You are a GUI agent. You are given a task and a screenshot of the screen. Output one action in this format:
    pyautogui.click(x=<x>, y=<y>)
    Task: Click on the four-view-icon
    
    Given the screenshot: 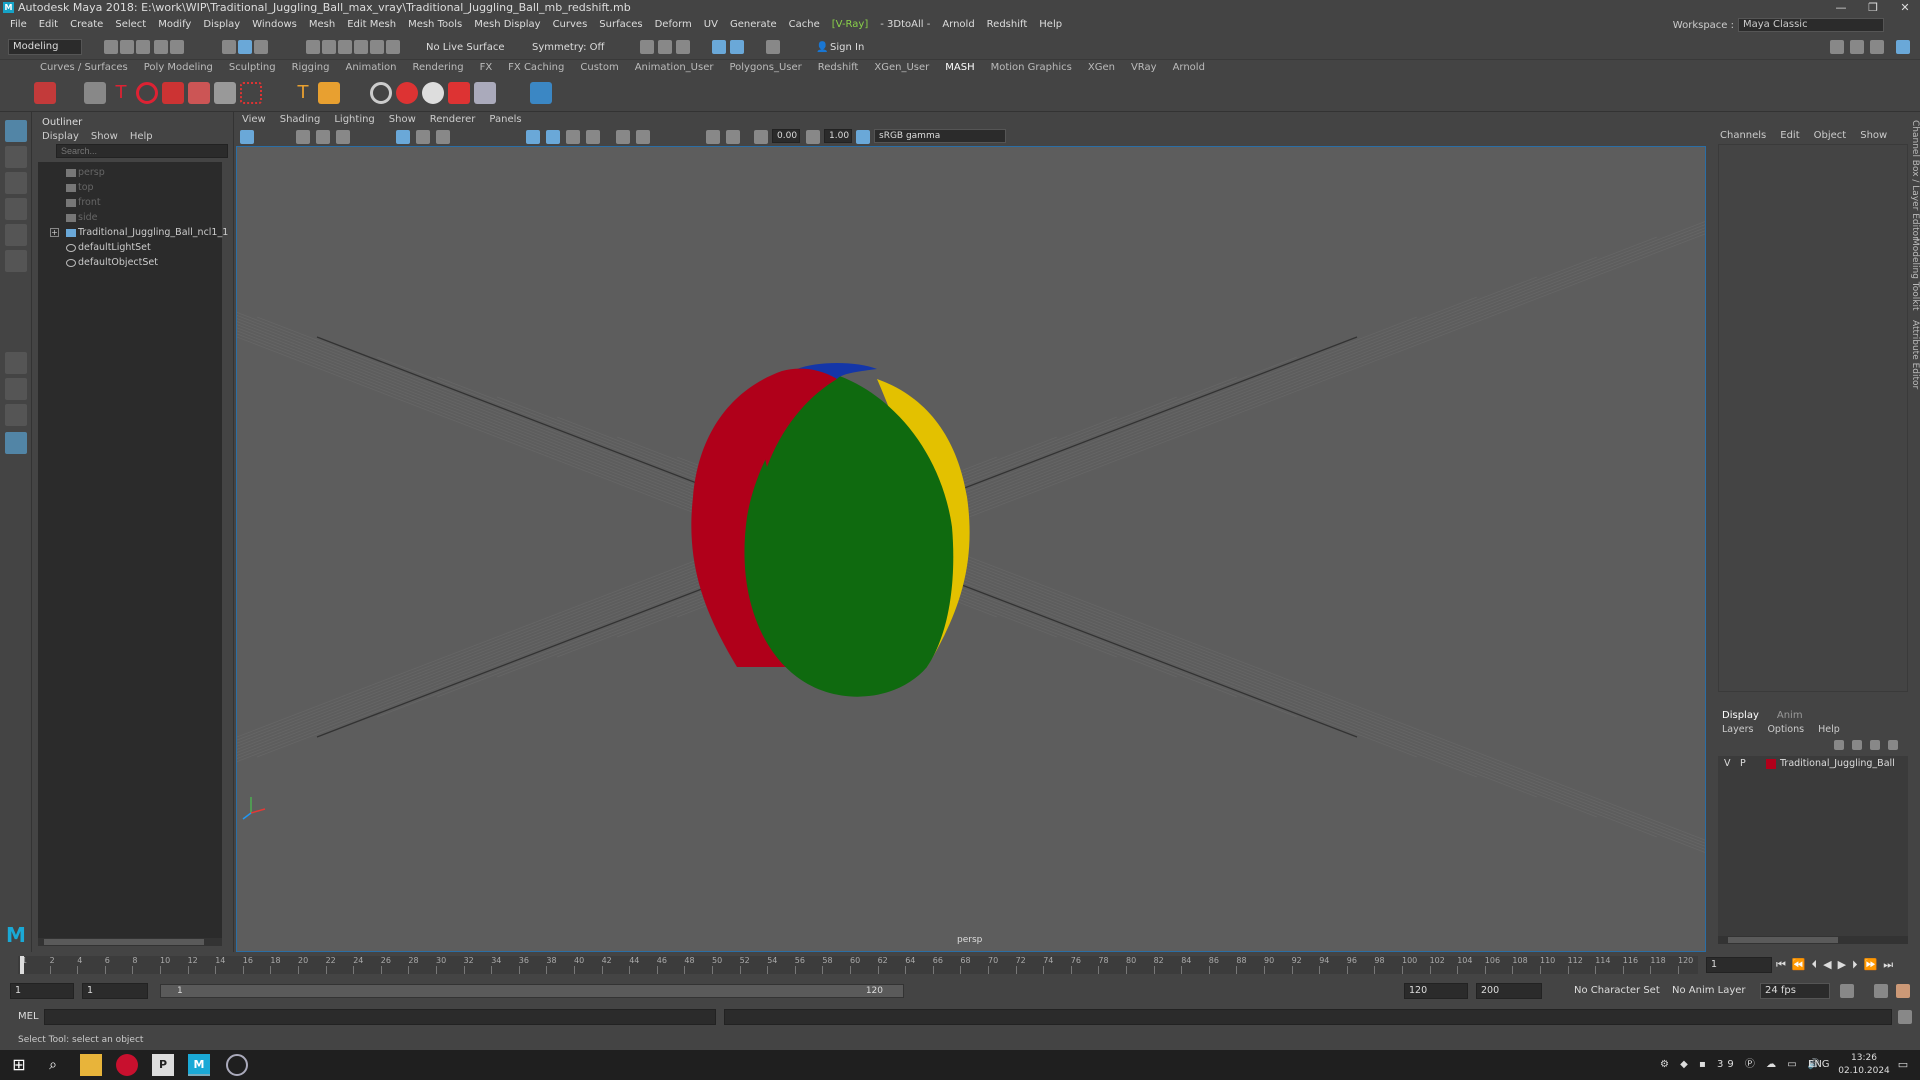 What is the action you would take?
    pyautogui.click(x=16, y=389)
    